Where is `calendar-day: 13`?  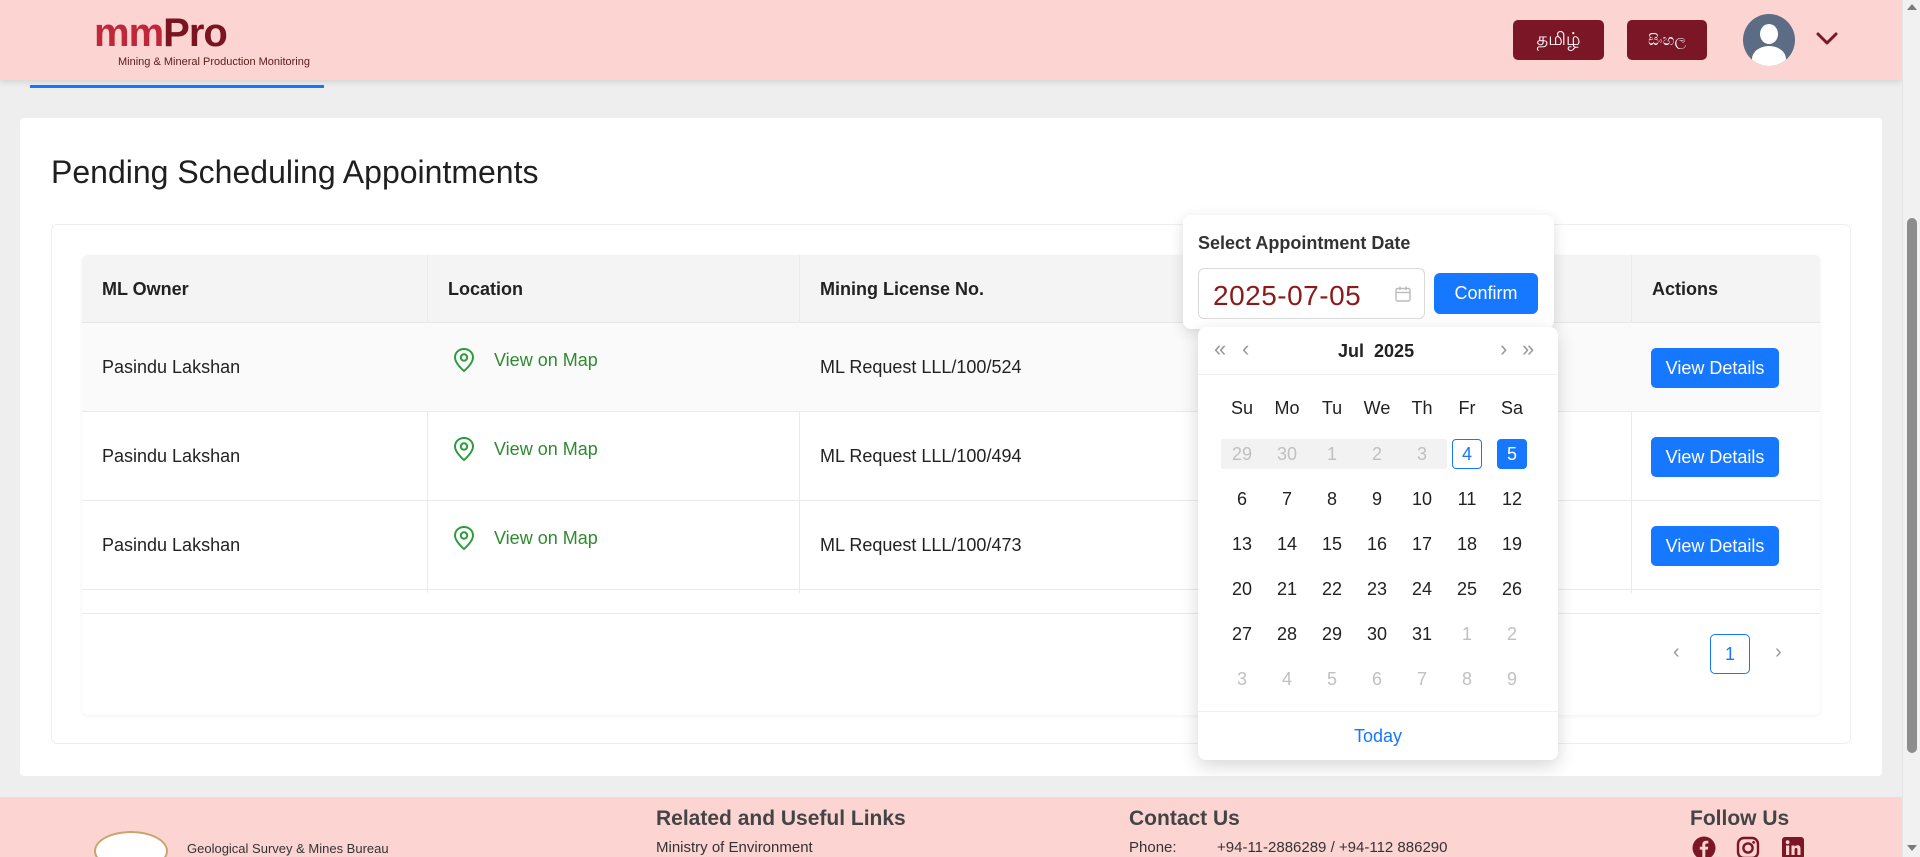 calendar-day: 13 is located at coordinates (1242, 544).